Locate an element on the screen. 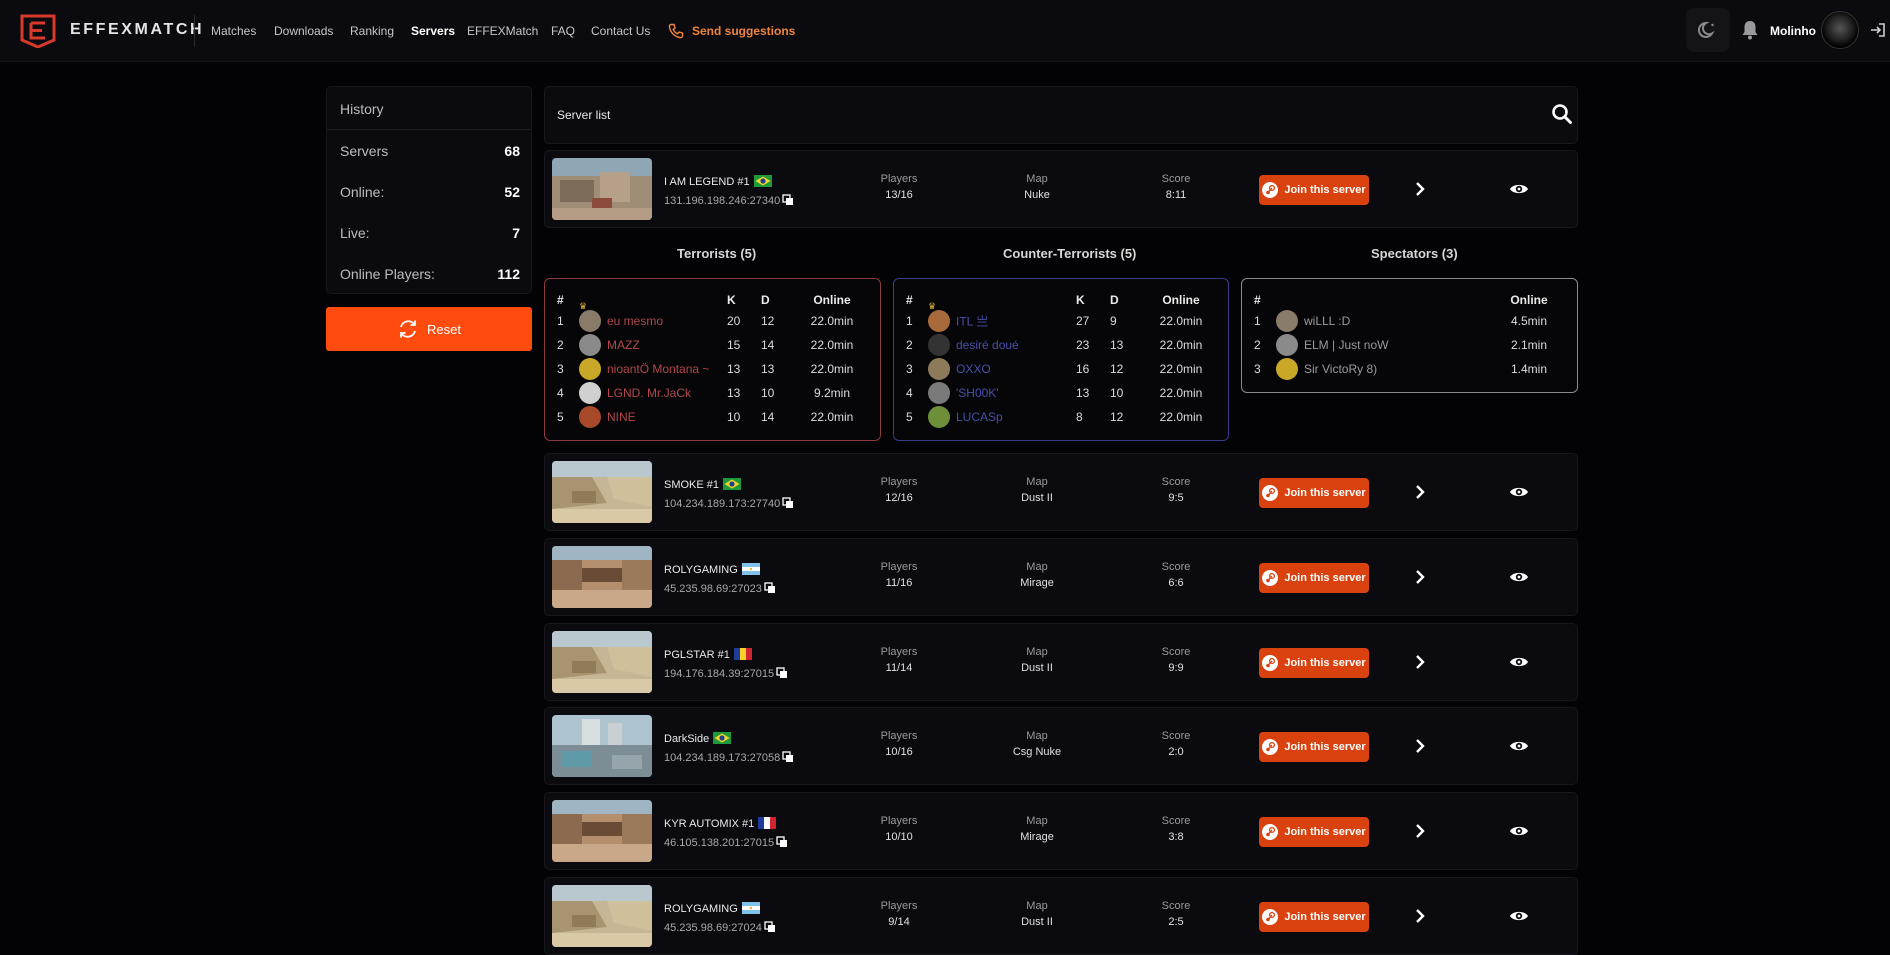  score-value: 3:8 is located at coordinates (1176, 837).